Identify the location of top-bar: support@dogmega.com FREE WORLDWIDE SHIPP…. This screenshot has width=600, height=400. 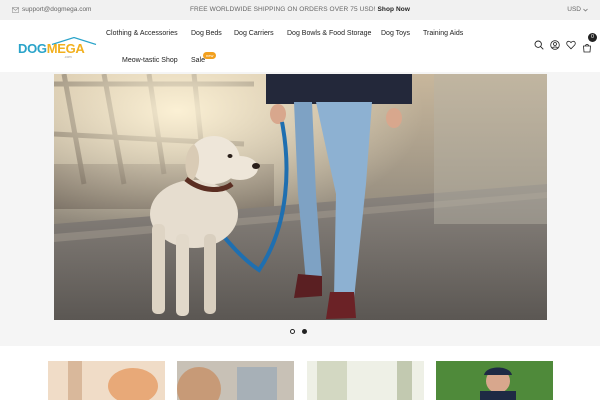
(300, 10).